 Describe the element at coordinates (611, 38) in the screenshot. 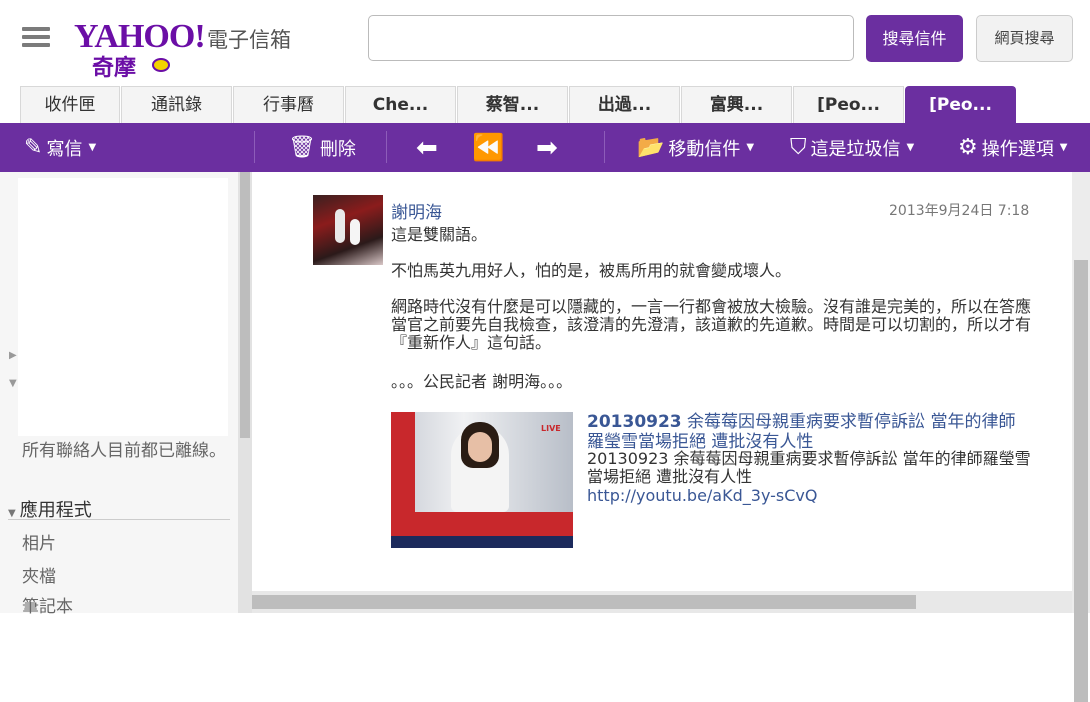

I see `search-input` at that location.